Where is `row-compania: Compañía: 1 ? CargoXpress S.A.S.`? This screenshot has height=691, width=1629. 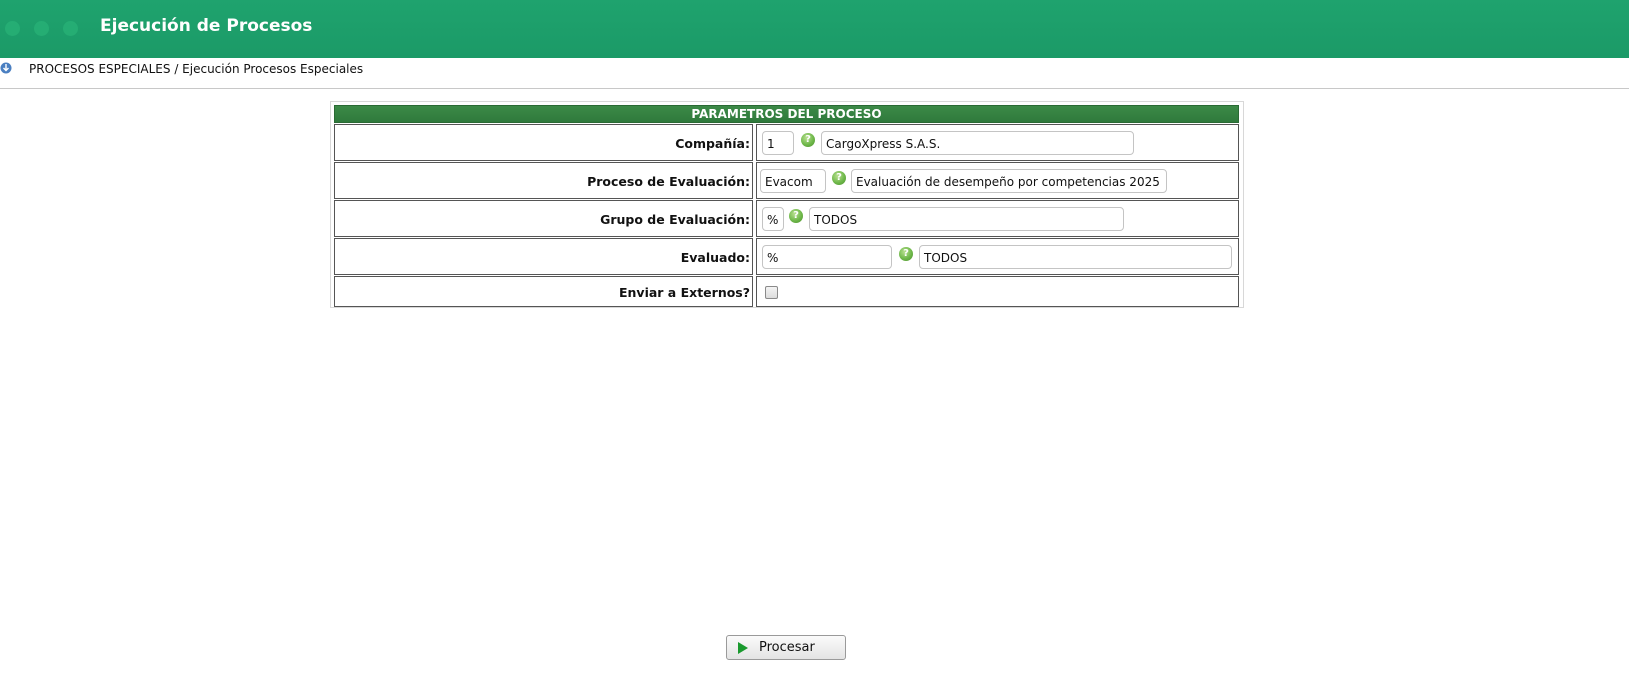 row-compania: Compañía: 1 ? CargoXpress S.A.S. is located at coordinates (786, 142).